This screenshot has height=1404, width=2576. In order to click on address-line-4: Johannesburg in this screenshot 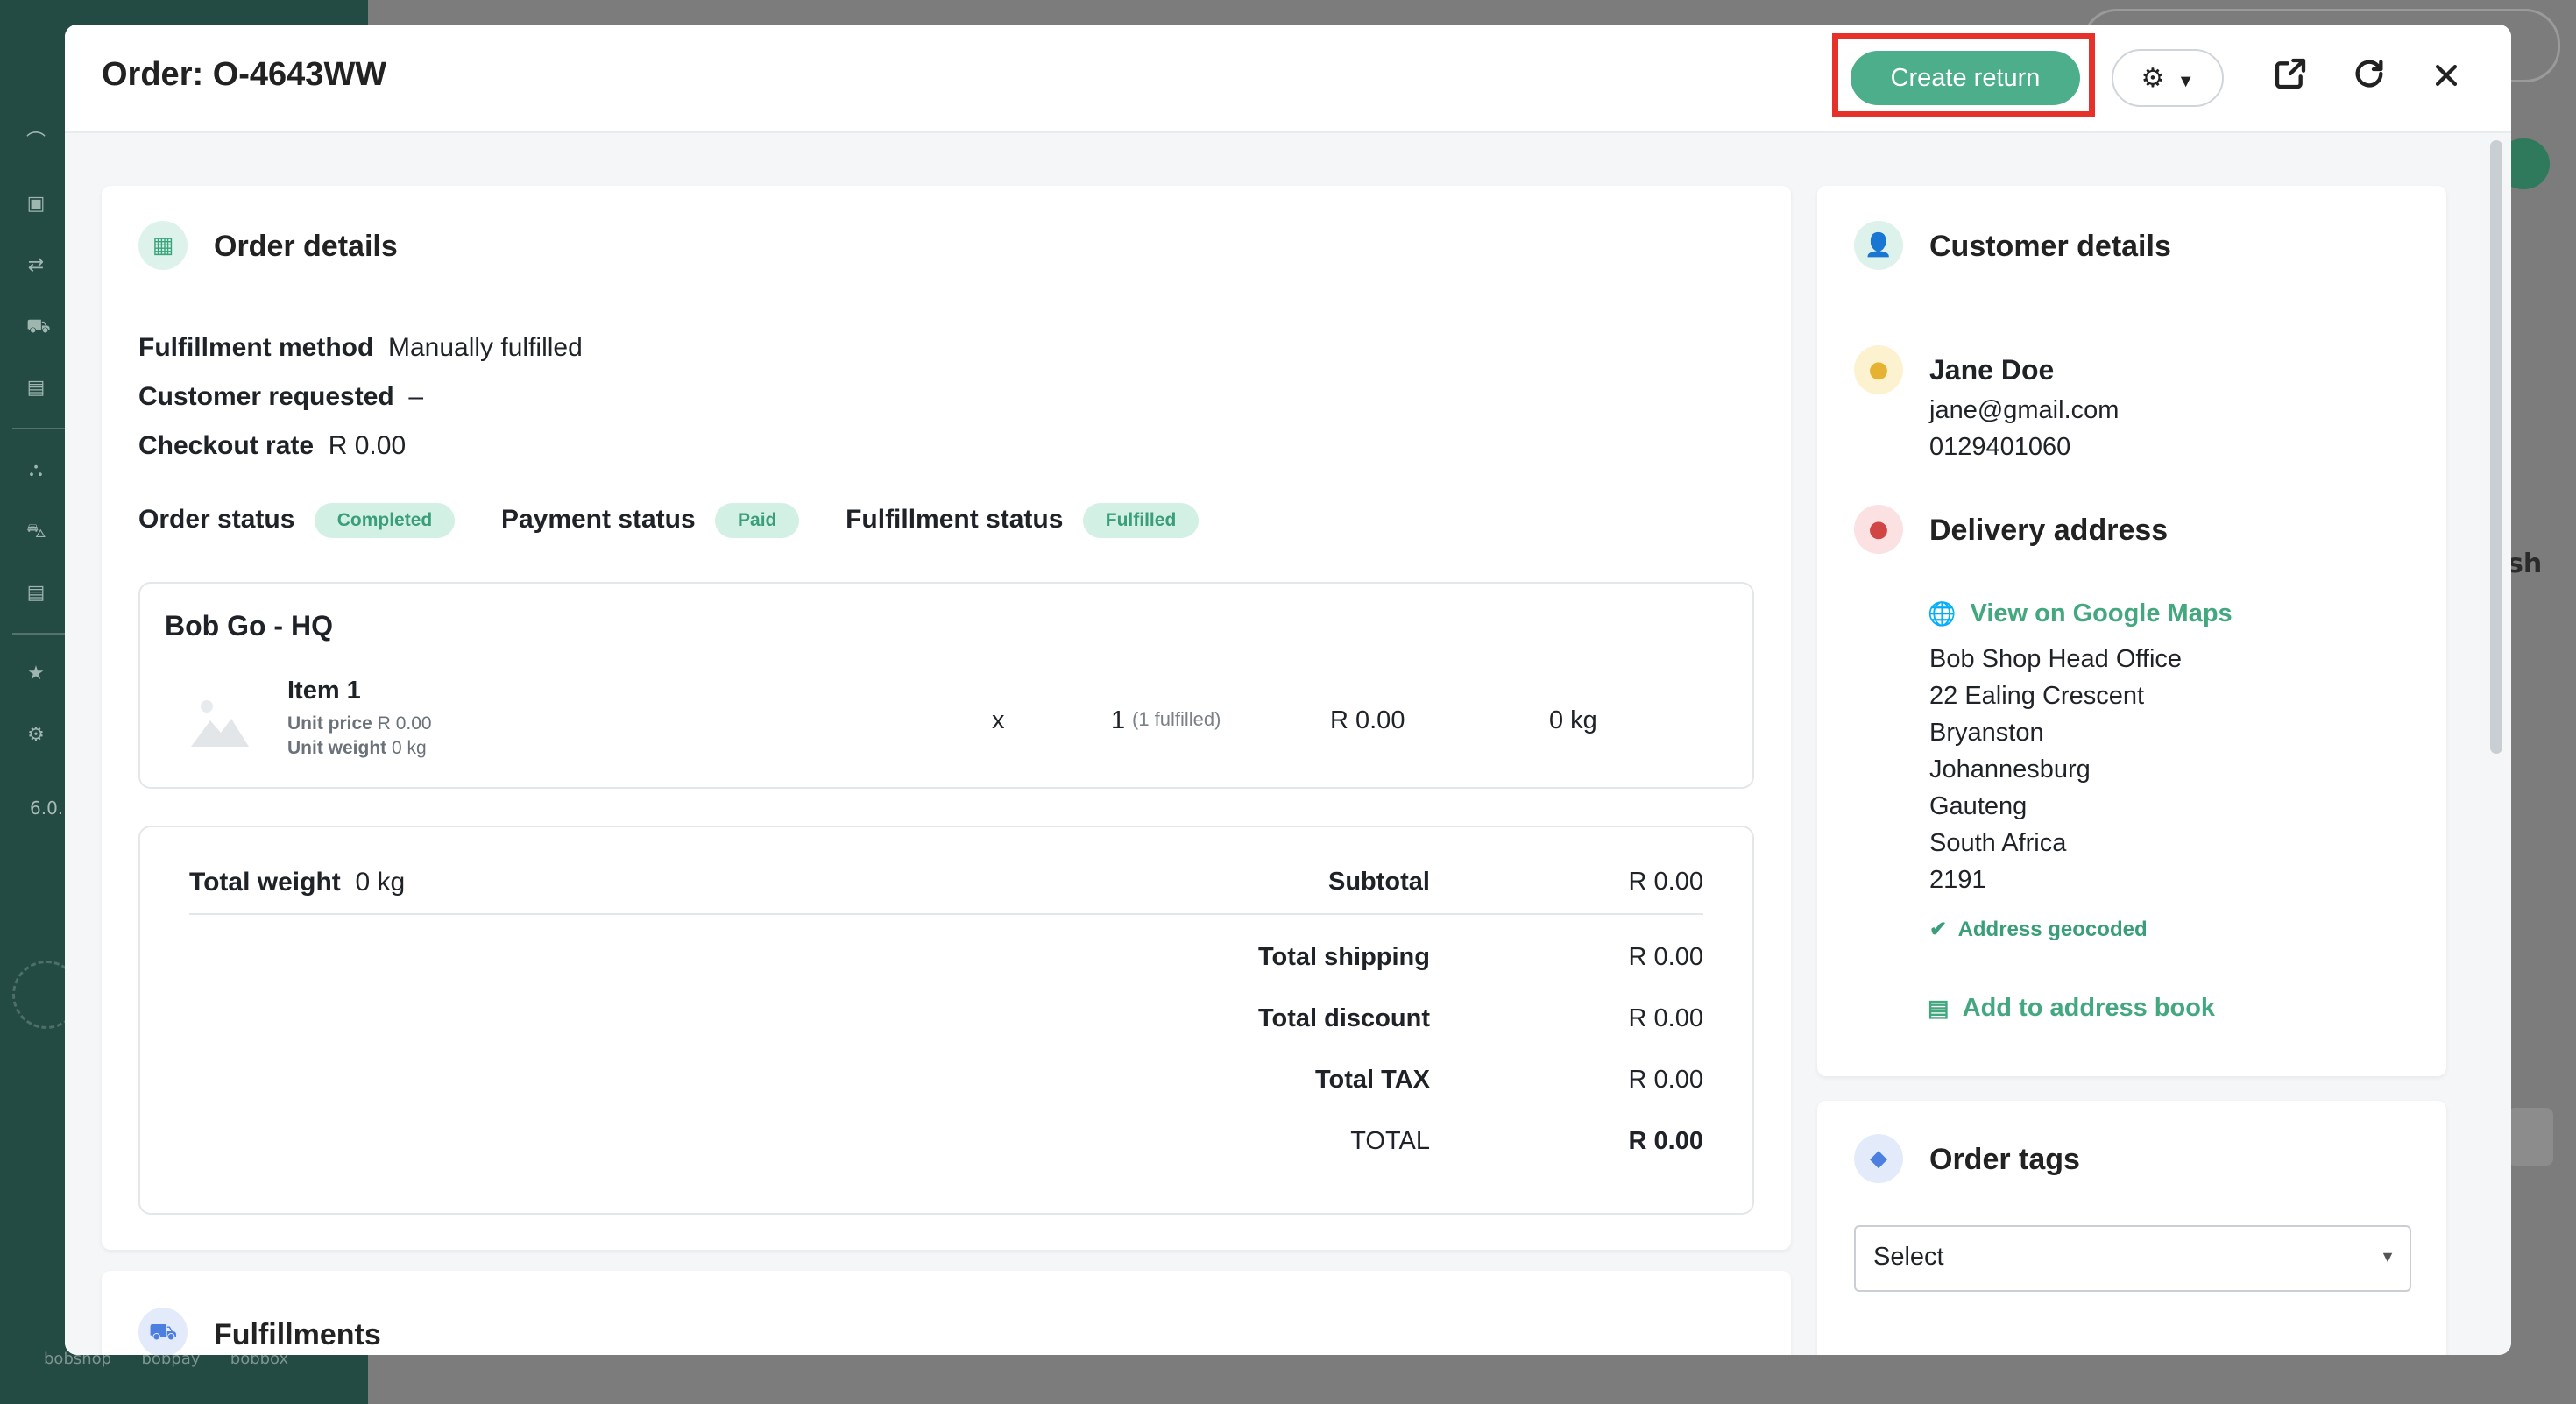, I will do `click(2010, 769)`.